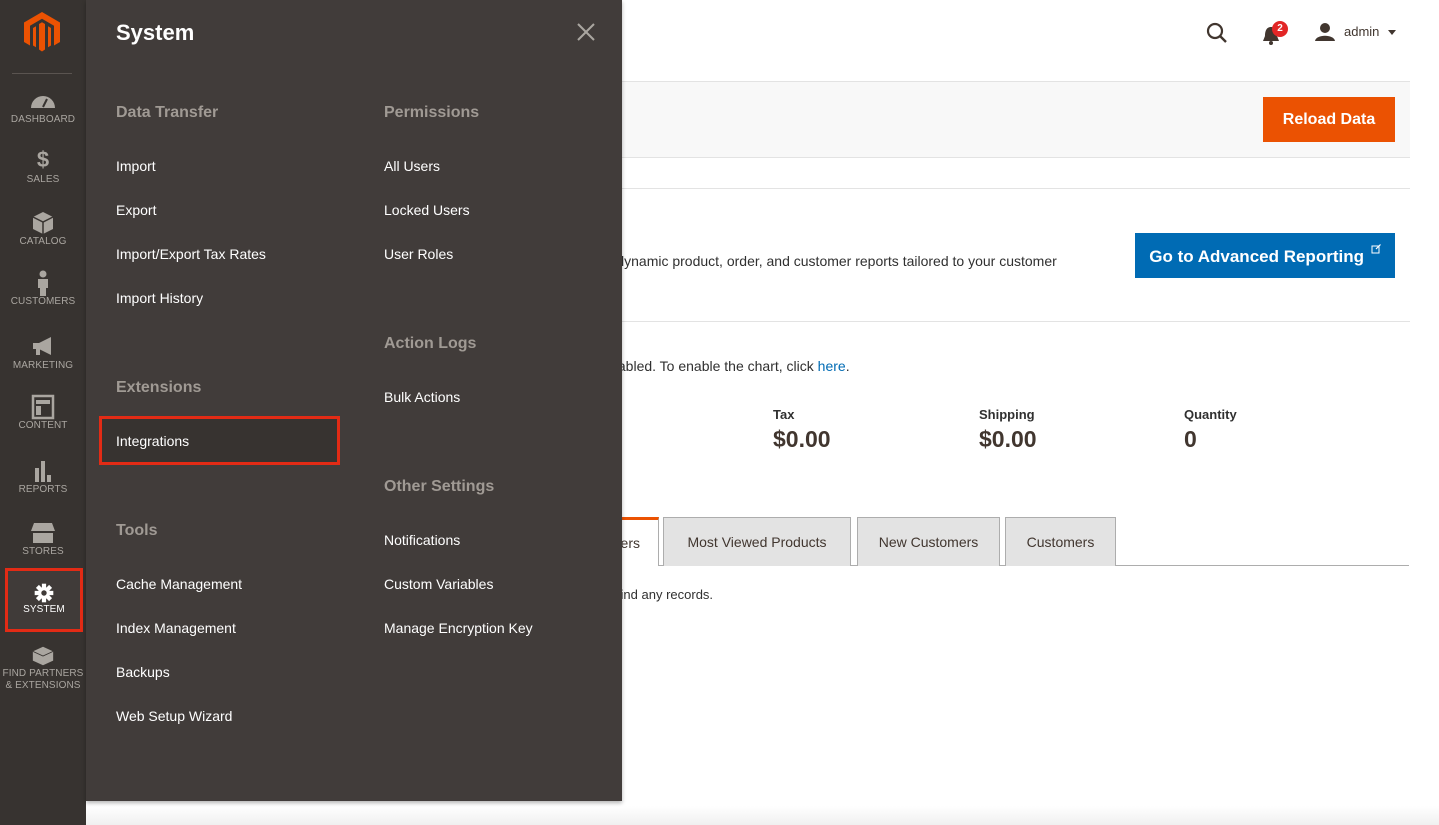 The height and width of the screenshot is (825, 1439). I want to click on dollar-icon: $, so click(43, 159).